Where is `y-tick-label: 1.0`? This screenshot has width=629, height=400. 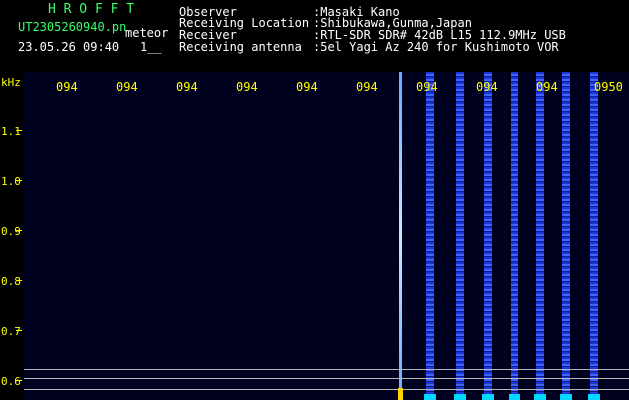
y-tick-label: 1.0 is located at coordinates (11, 181).